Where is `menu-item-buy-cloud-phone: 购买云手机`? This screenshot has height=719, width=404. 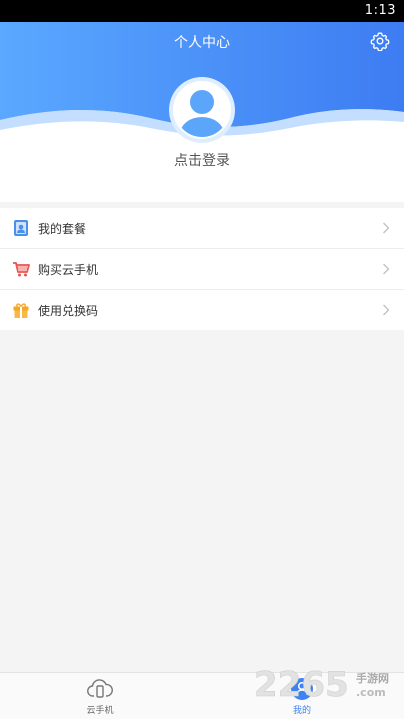
menu-item-buy-cloud-phone: 购买云手机 is located at coordinates (202, 269).